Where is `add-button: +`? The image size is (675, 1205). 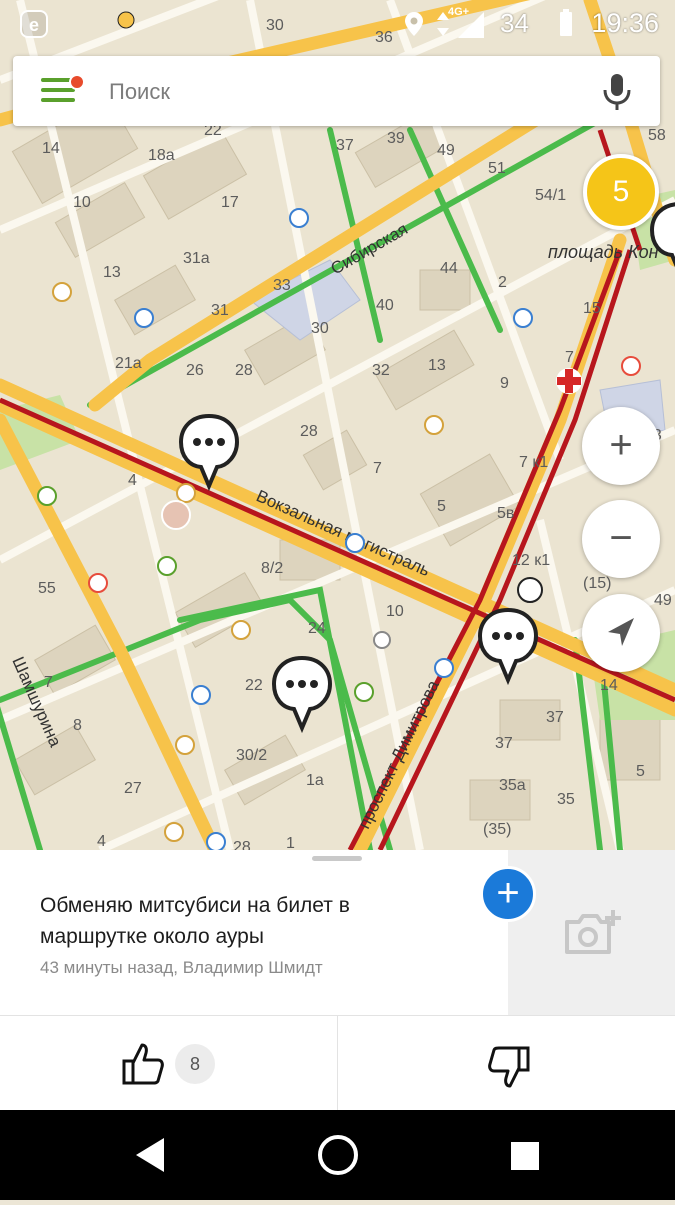 add-button: + is located at coordinates (508, 894).